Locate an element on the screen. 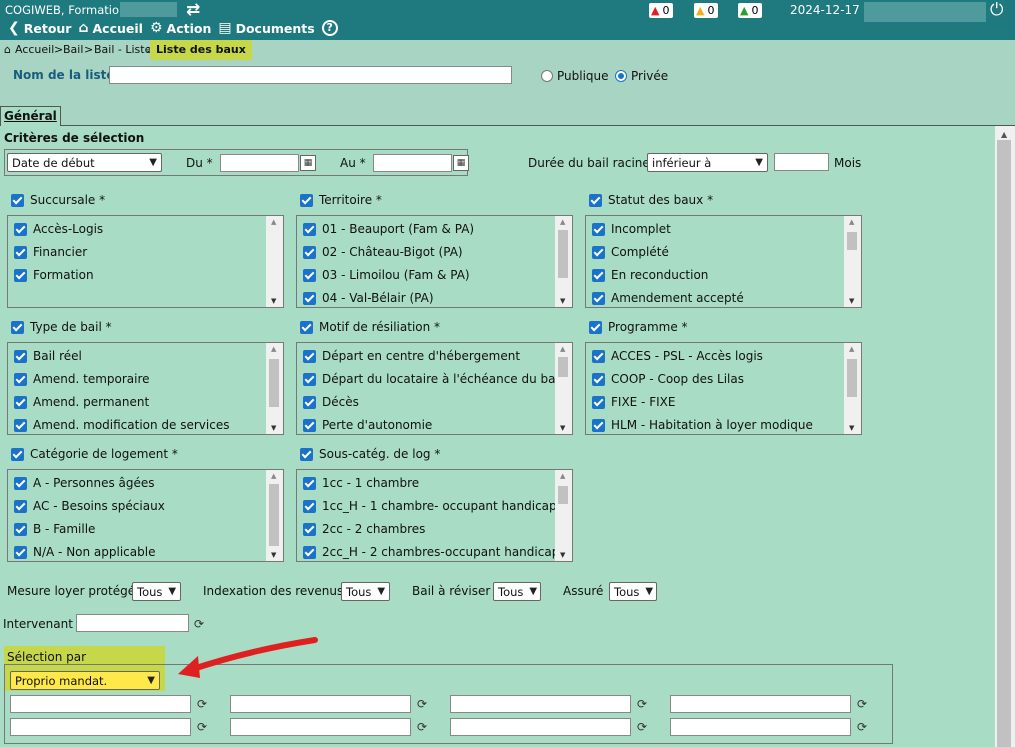 This screenshot has height=747, width=1015. list-item: En reconduction is located at coordinates (650, 275).